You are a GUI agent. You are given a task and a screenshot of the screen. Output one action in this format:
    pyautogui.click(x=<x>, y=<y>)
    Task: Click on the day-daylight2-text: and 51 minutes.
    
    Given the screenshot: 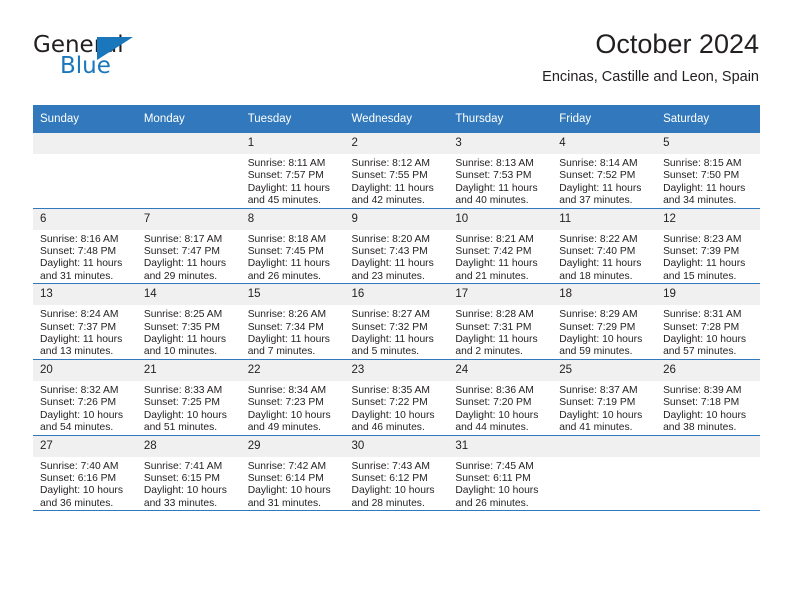 What is the action you would take?
    pyautogui.click(x=180, y=428)
    